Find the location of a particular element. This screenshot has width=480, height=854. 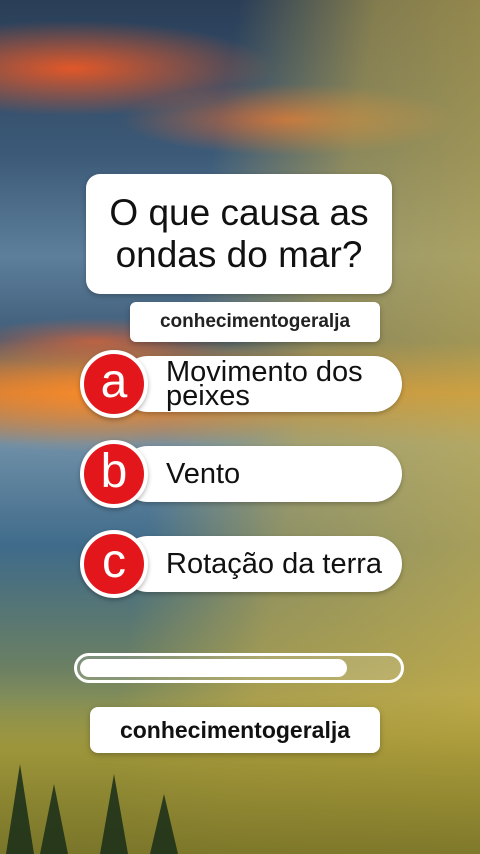

option-text: Vento is located at coordinates (203, 474).